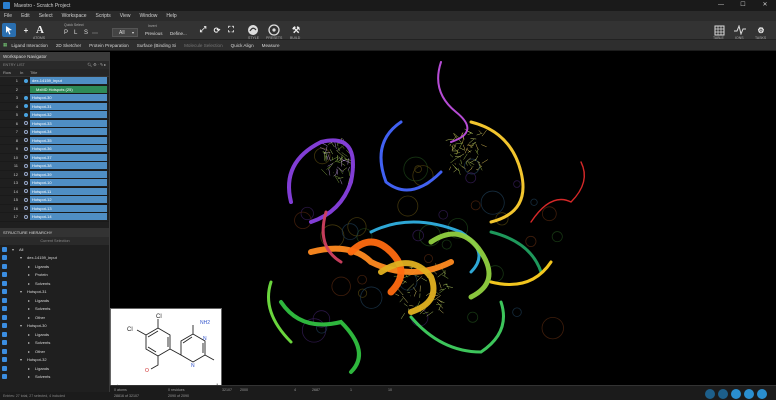 The width and height of the screenshot is (776, 400). Describe the element at coordinates (54, 241) in the screenshot. I see `current-selection-bar: Current Selection` at that location.